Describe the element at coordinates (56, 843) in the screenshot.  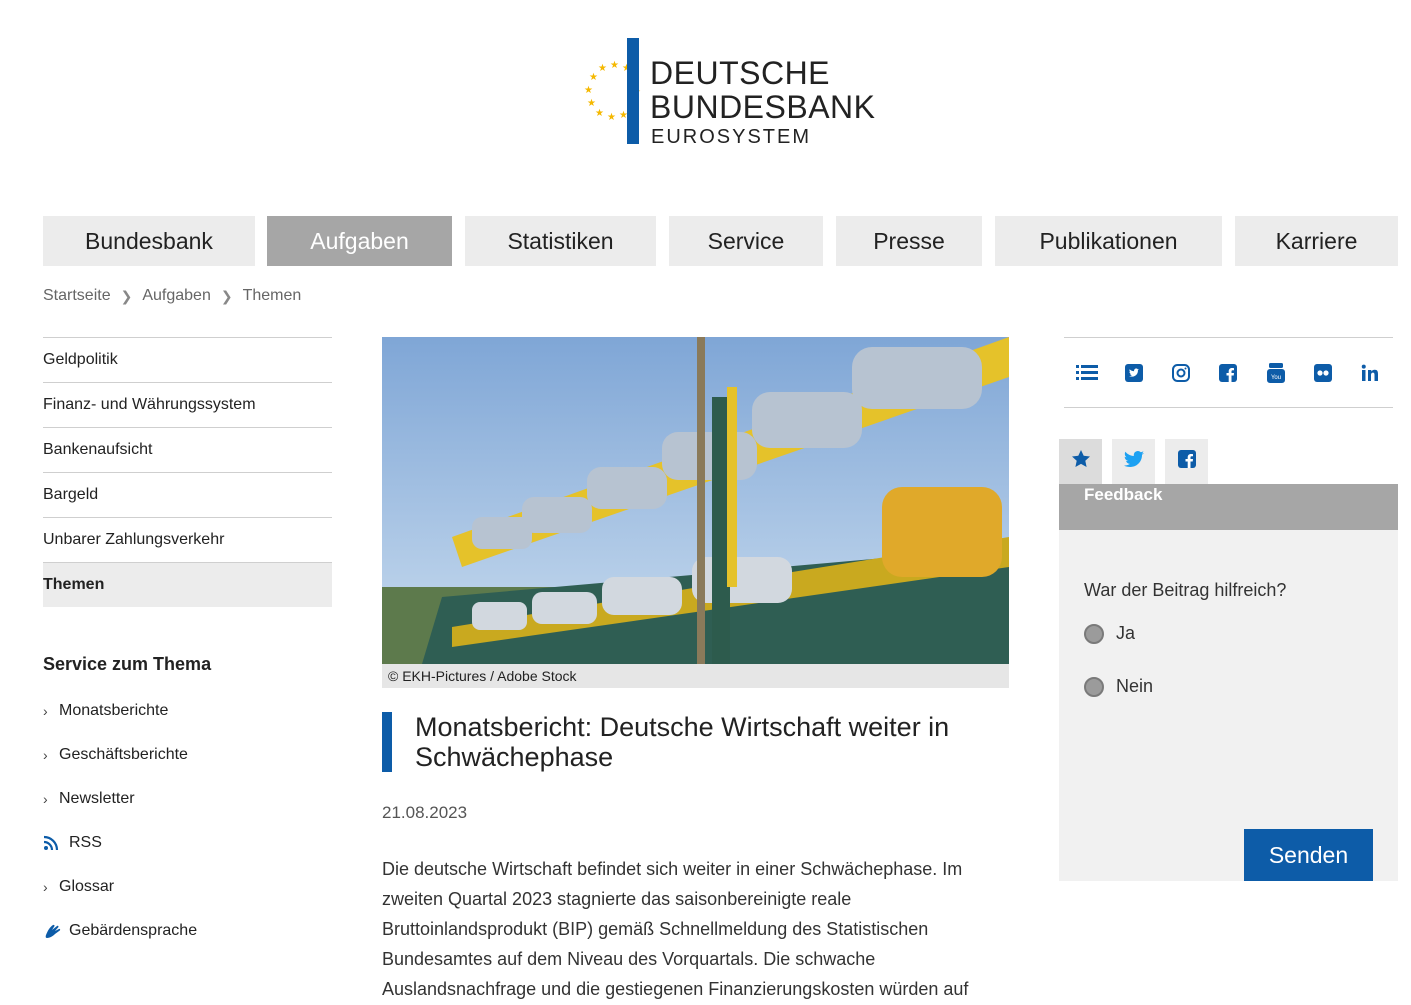
I see `rss-icon` at that location.